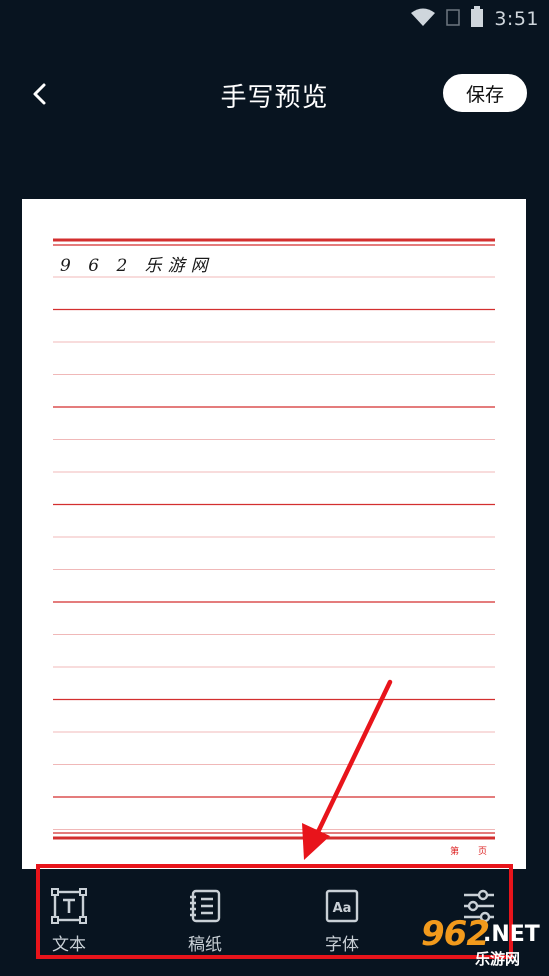  I want to click on wifi-icon, so click(423, 19).